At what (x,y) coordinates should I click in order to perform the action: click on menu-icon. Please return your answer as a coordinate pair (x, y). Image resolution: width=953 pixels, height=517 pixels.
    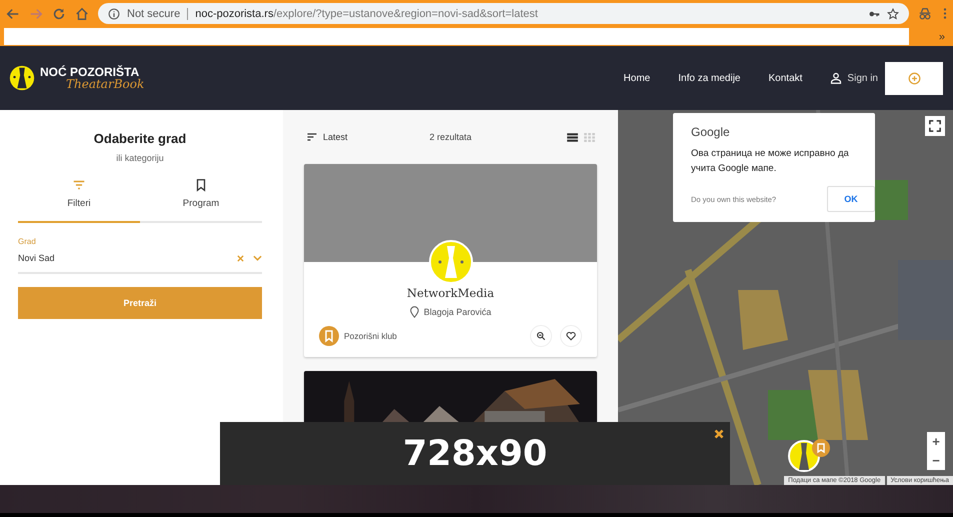
    Looking at the image, I should click on (945, 13).